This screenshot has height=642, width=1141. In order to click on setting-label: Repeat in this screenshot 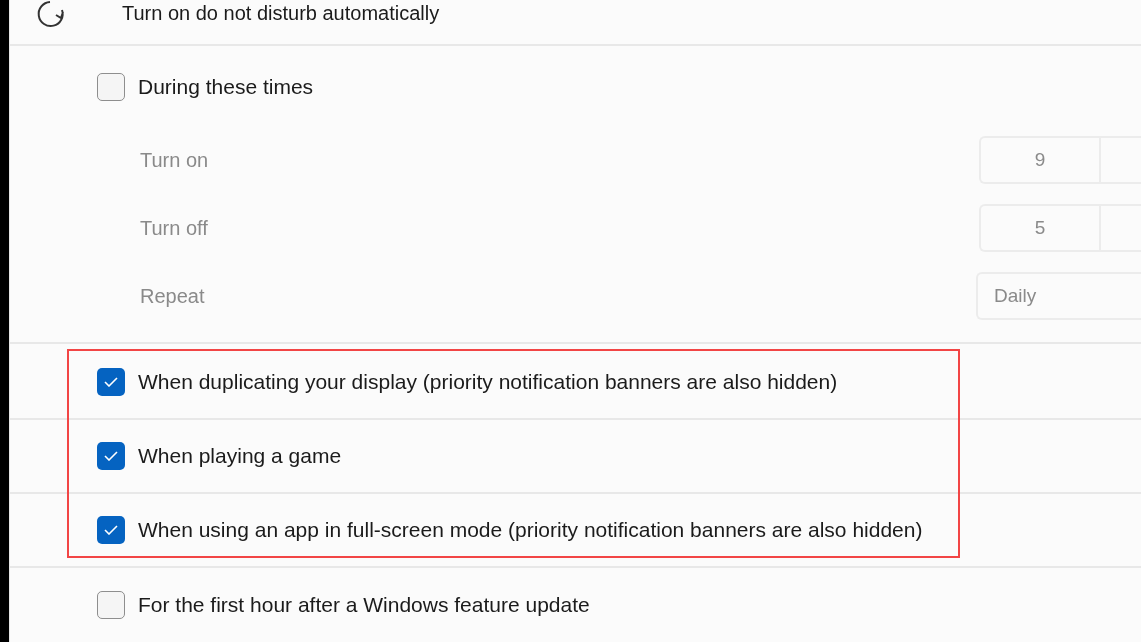, I will do `click(172, 296)`.